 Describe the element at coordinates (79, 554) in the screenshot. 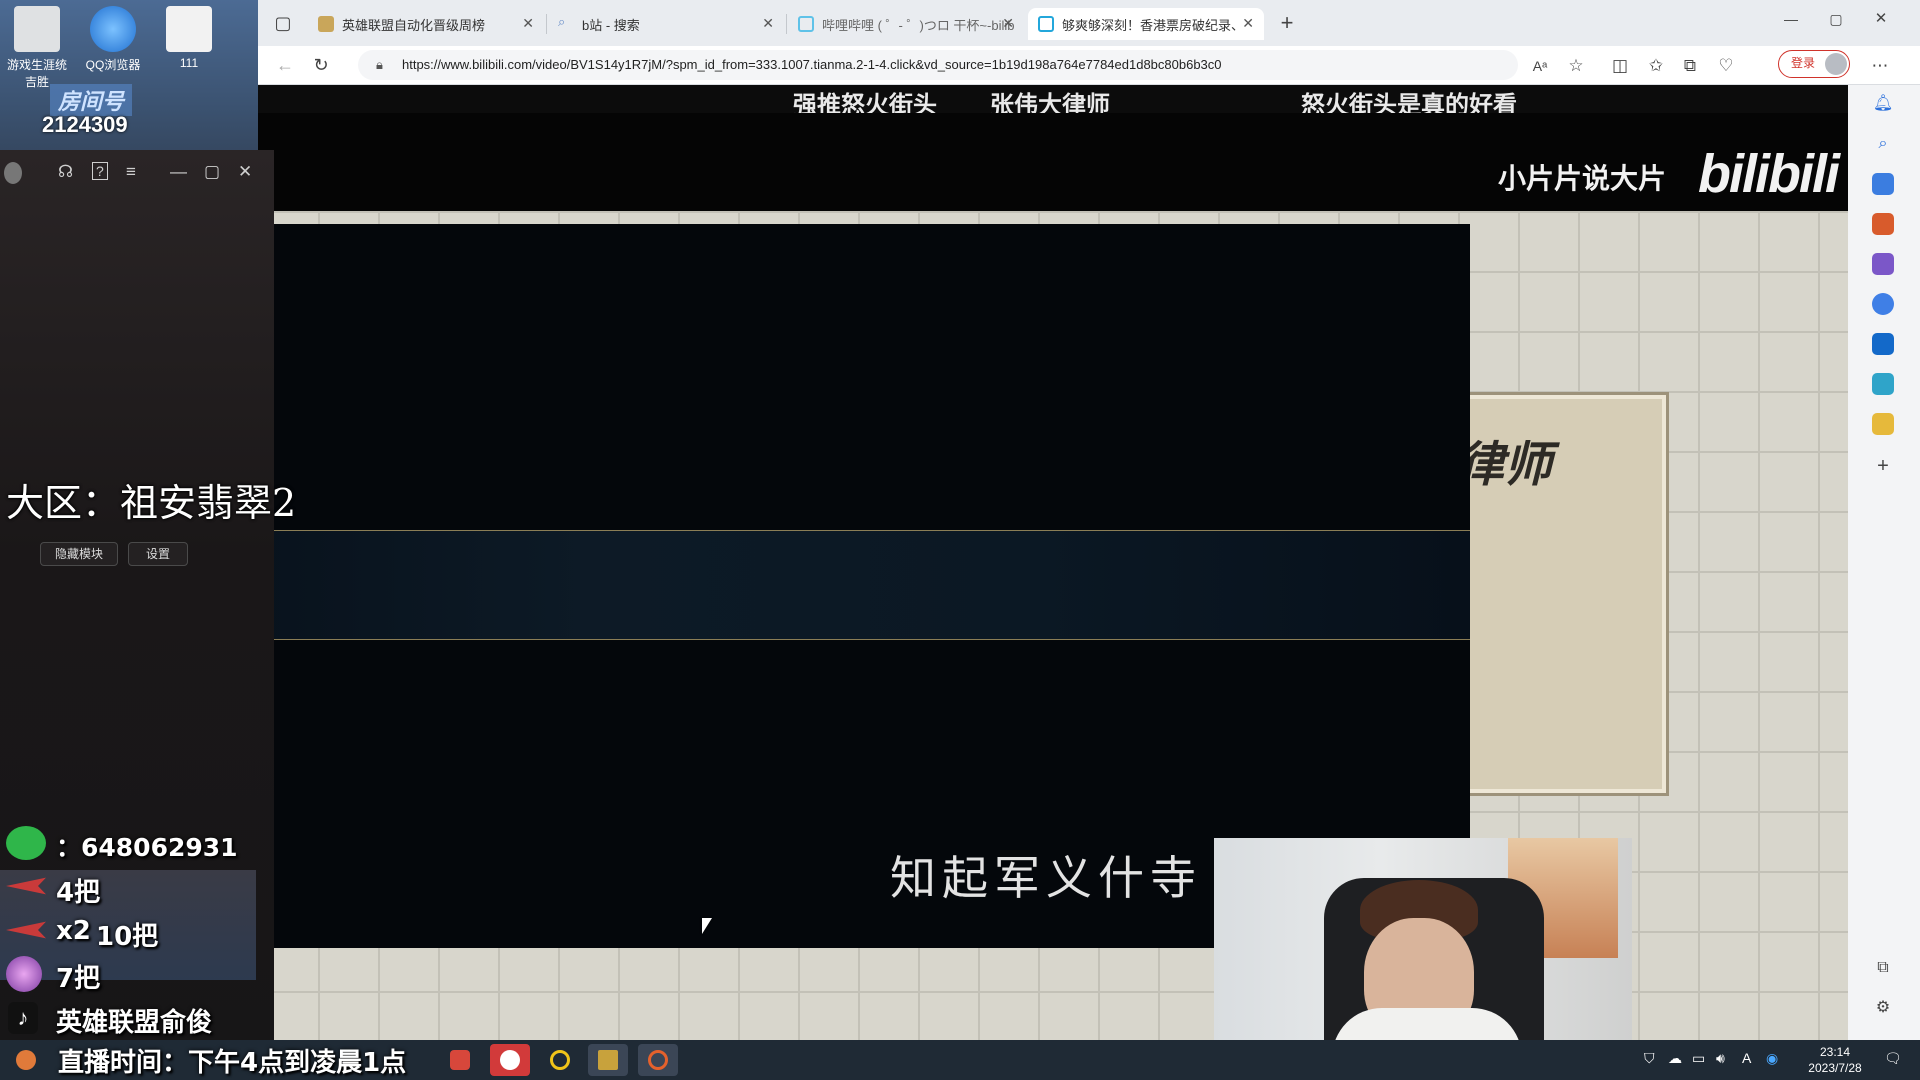

I see `hide-module-button: 隐藏模块` at that location.